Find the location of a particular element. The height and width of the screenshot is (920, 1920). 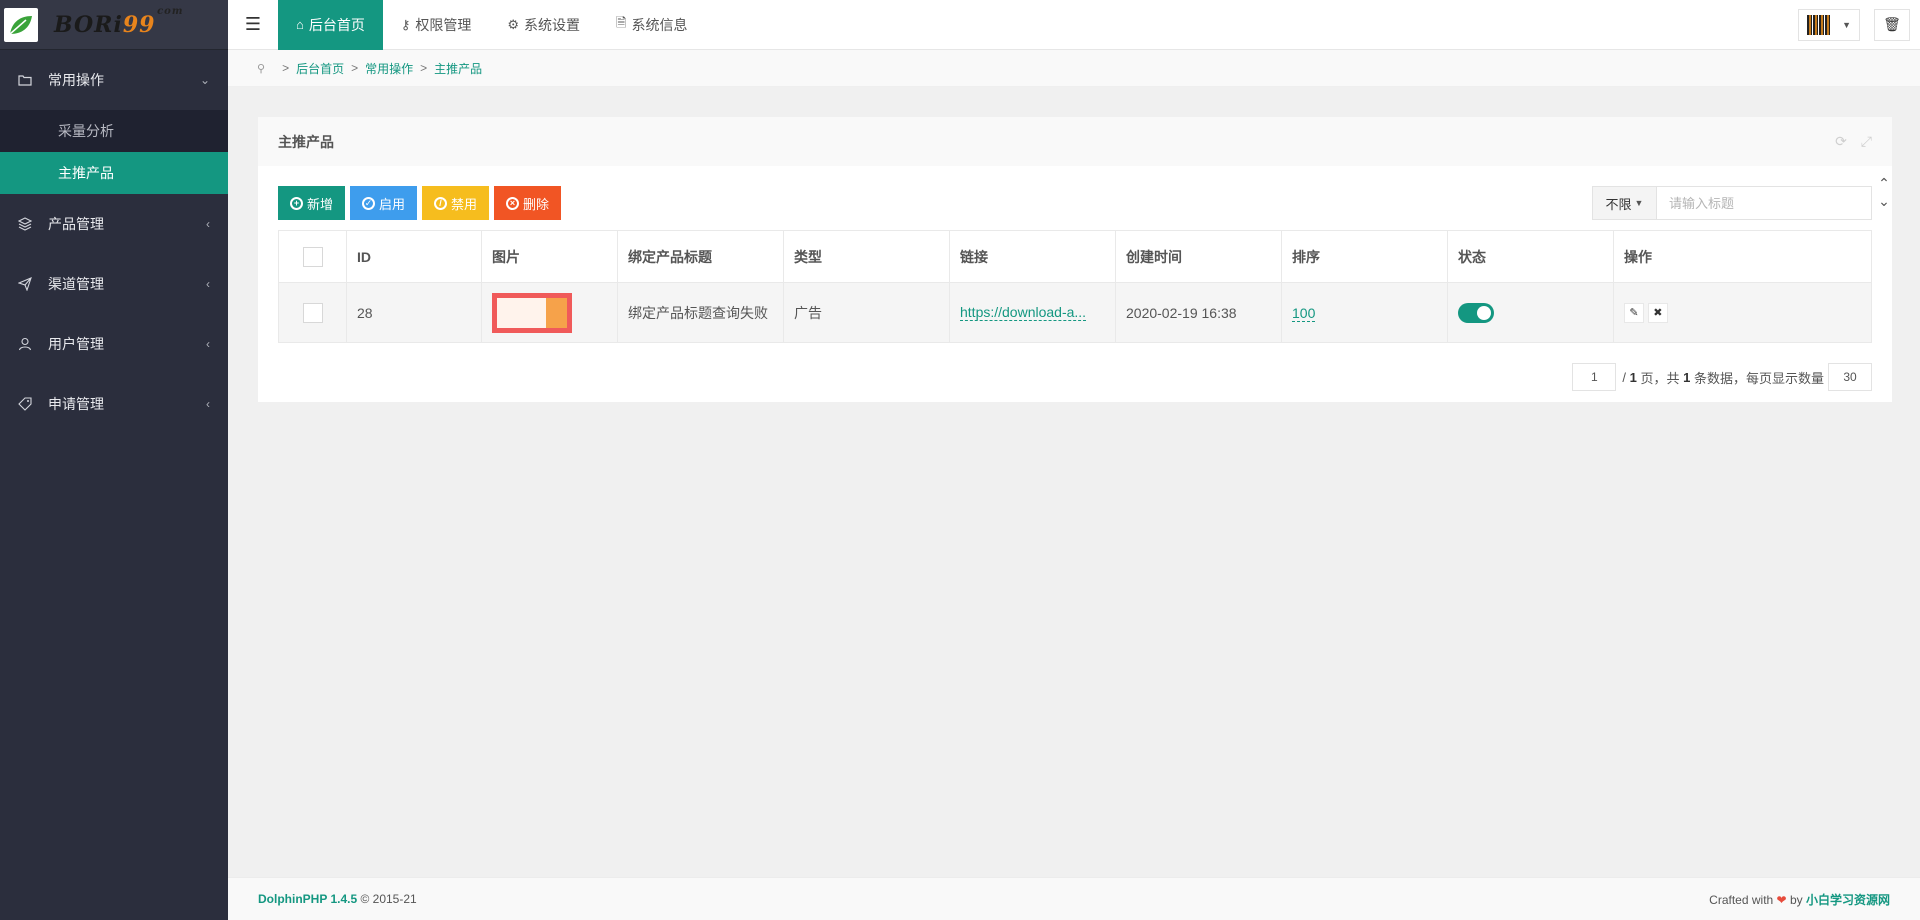

sidebar-subitem-featured-products: 主推产品 is located at coordinates (114, 173).